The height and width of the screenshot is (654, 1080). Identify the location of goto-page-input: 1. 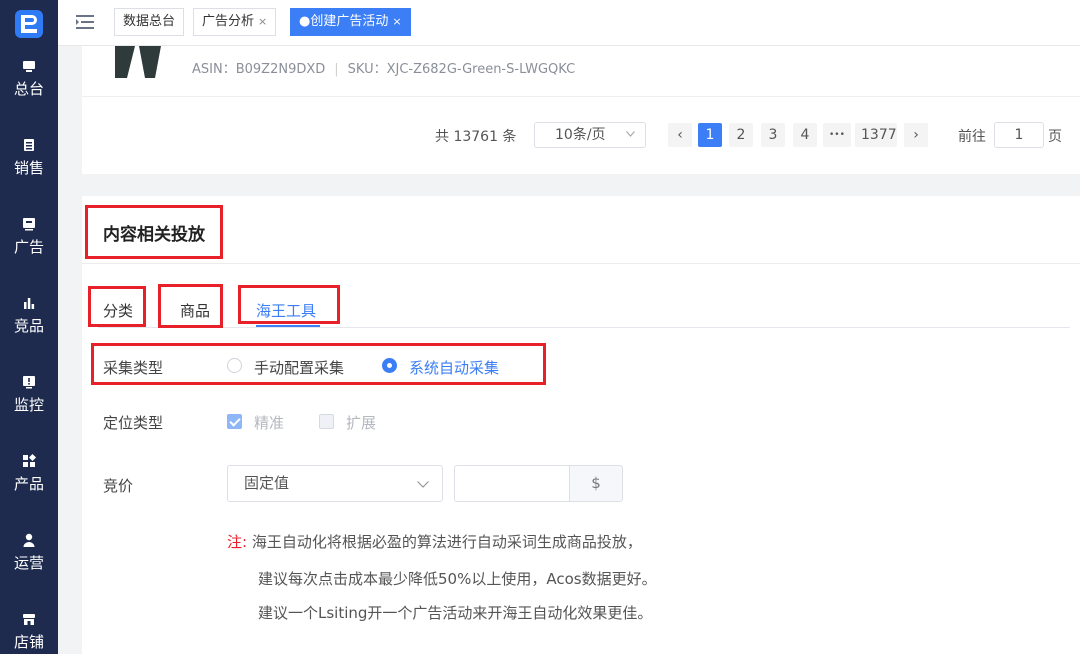
(1019, 135).